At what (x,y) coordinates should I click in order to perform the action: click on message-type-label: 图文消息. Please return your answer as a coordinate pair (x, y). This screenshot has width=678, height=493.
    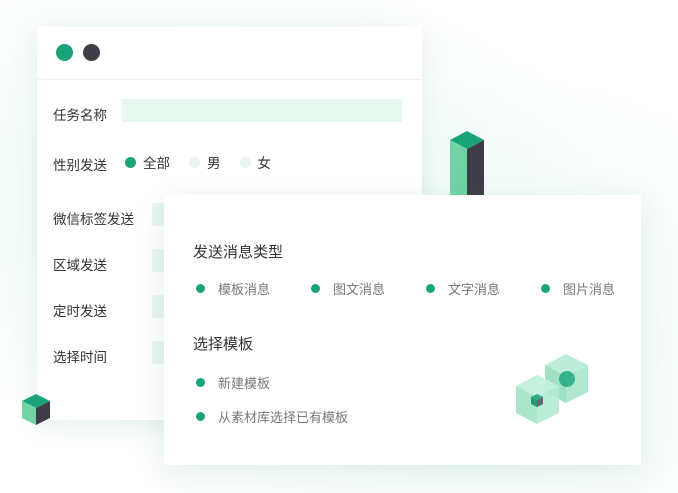
    Looking at the image, I should click on (359, 290).